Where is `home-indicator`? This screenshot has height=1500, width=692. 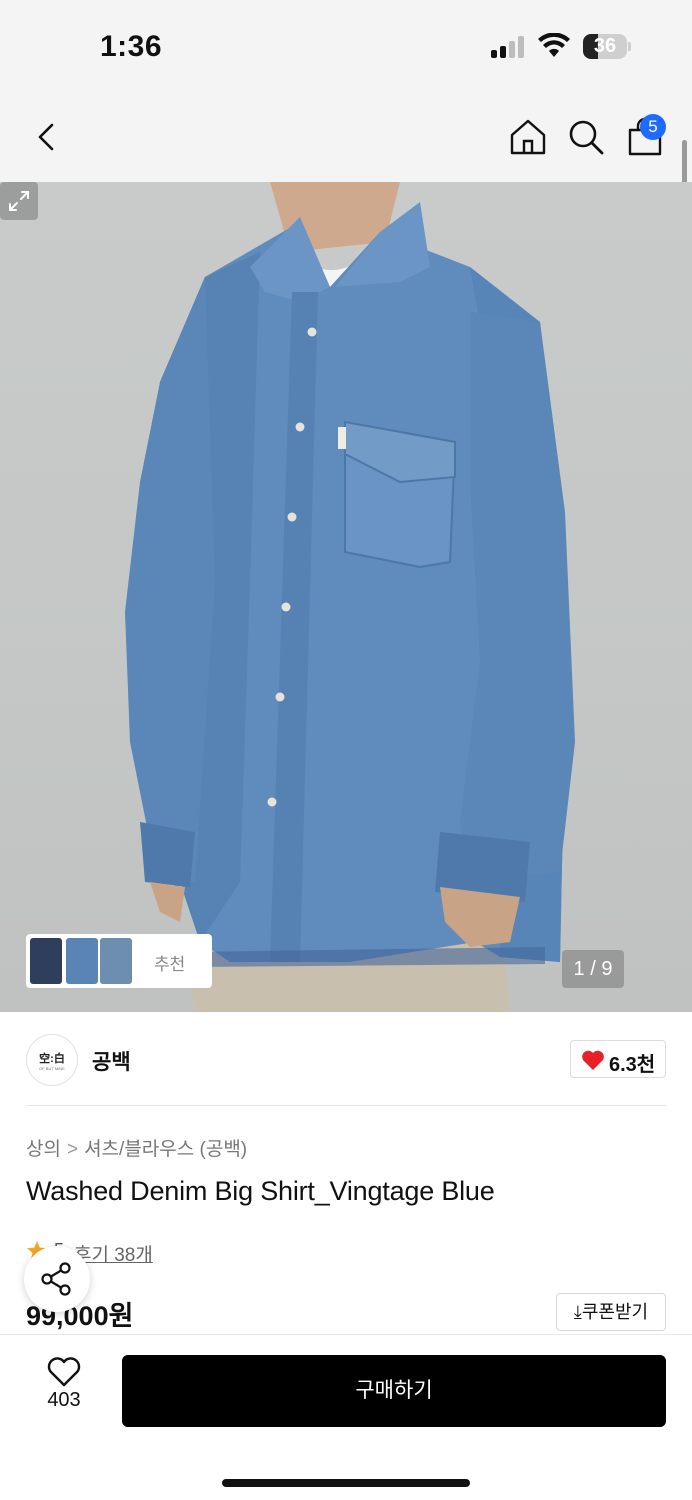
home-indicator is located at coordinates (346, 1483).